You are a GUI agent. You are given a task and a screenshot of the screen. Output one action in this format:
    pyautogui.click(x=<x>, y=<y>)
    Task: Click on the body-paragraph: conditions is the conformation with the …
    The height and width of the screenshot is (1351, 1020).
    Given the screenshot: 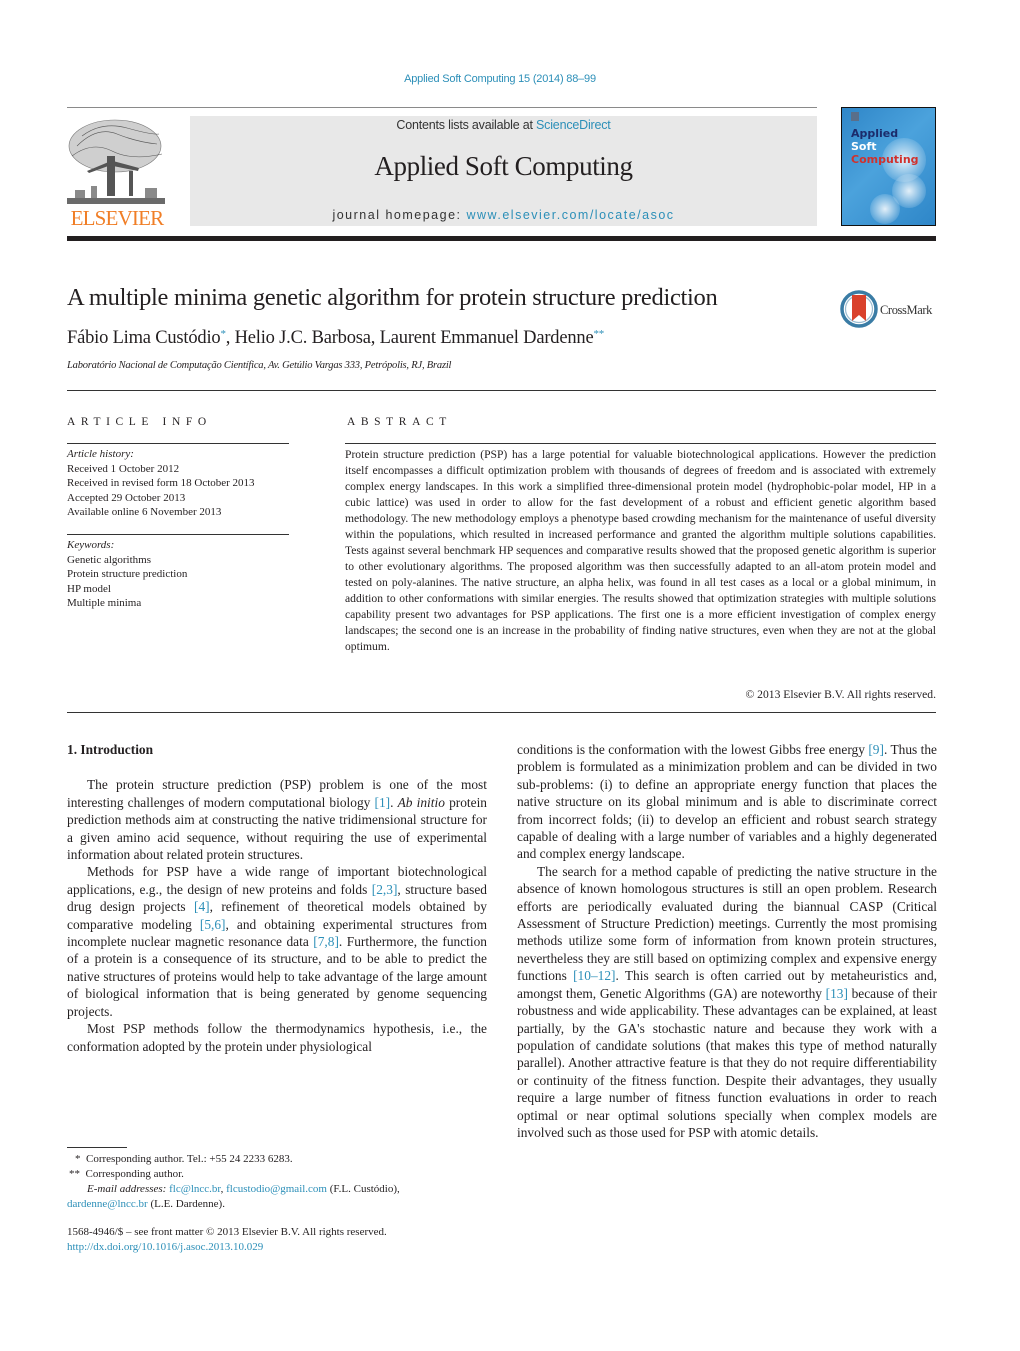 What is the action you would take?
    pyautogui.click(x=727, y=802)
    